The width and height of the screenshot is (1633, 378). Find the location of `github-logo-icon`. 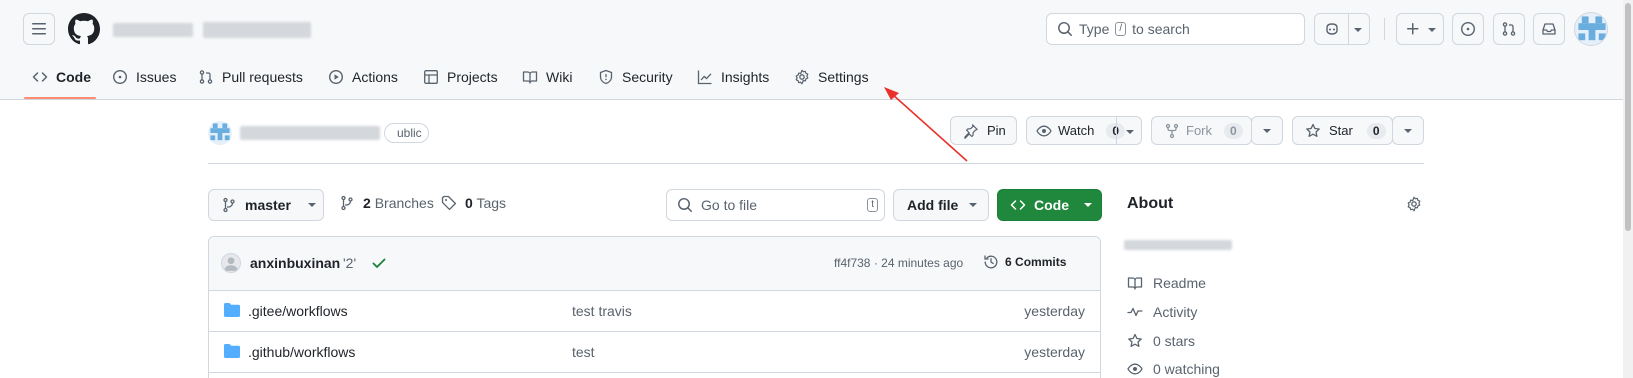

github-logo-icon is located at coordinates (84, 29).